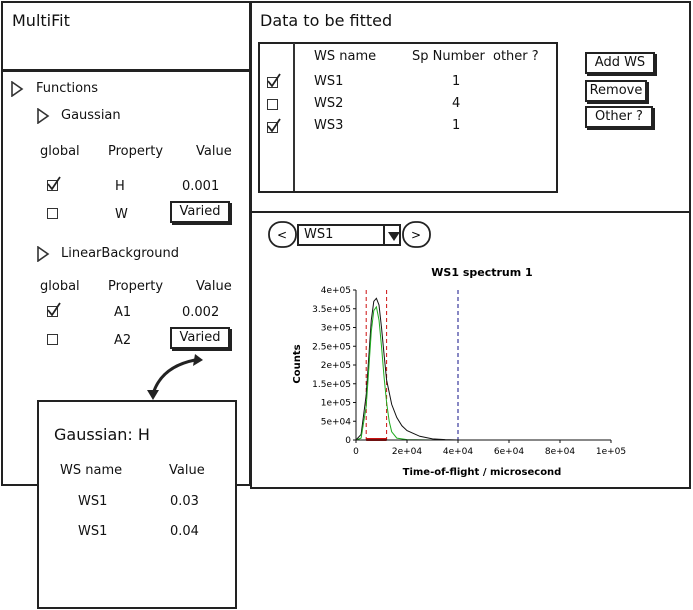  I want to click on value-h: 0.001, so click(200, 186).